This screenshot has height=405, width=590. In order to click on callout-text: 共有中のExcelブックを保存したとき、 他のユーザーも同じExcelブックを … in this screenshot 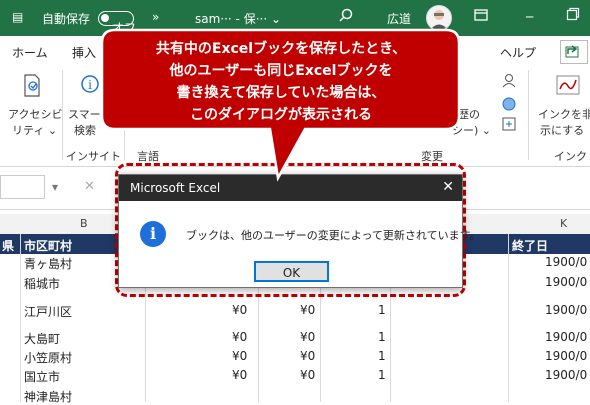, I will do `click(281, 82)`.